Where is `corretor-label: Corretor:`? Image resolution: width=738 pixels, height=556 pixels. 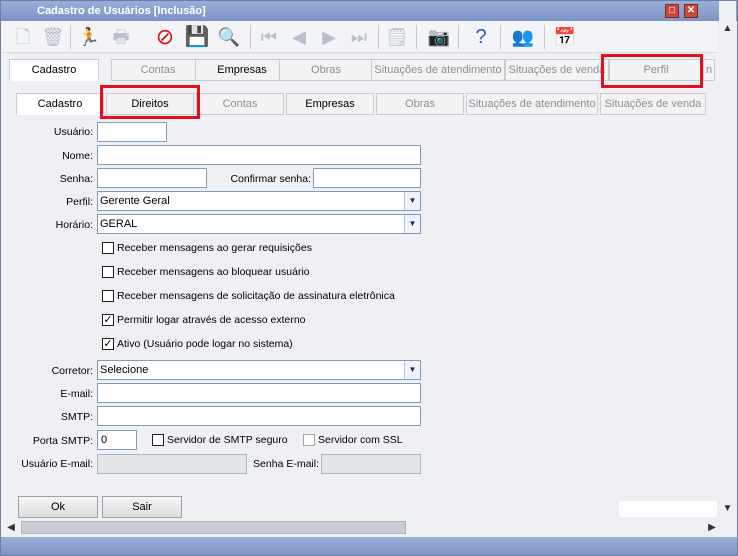 corretor-label: Corretor: is located at coordinates (72, 371).